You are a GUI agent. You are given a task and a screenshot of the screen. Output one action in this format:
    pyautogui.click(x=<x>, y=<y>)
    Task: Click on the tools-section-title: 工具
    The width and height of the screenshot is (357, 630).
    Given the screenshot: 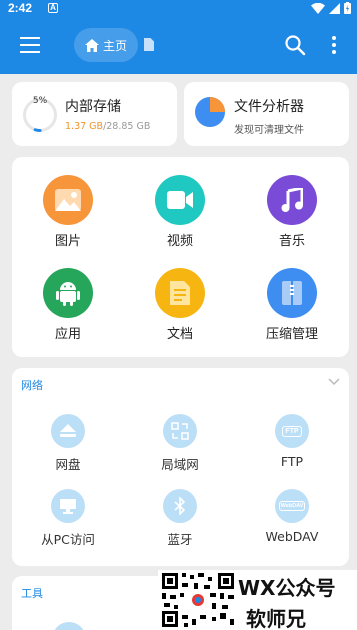 What is the action you would take?
    pyautogui.click(x=32, y=593)
    